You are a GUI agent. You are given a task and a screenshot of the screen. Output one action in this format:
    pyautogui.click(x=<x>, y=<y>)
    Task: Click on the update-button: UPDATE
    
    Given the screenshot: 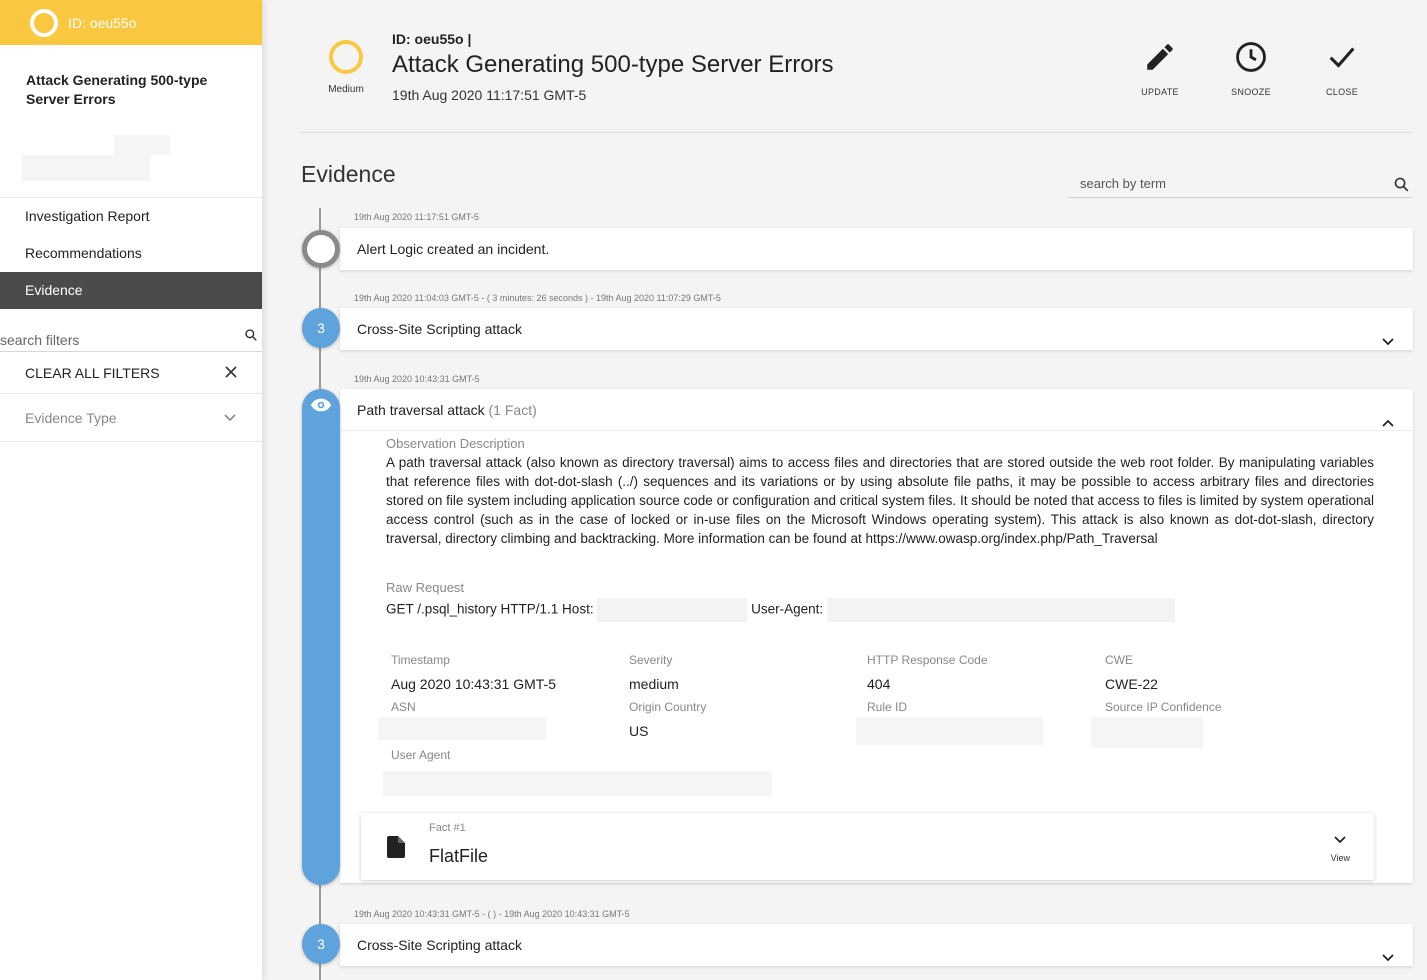 What is the action you would take?
    pyautogui.click(x=1160, y=68)
    